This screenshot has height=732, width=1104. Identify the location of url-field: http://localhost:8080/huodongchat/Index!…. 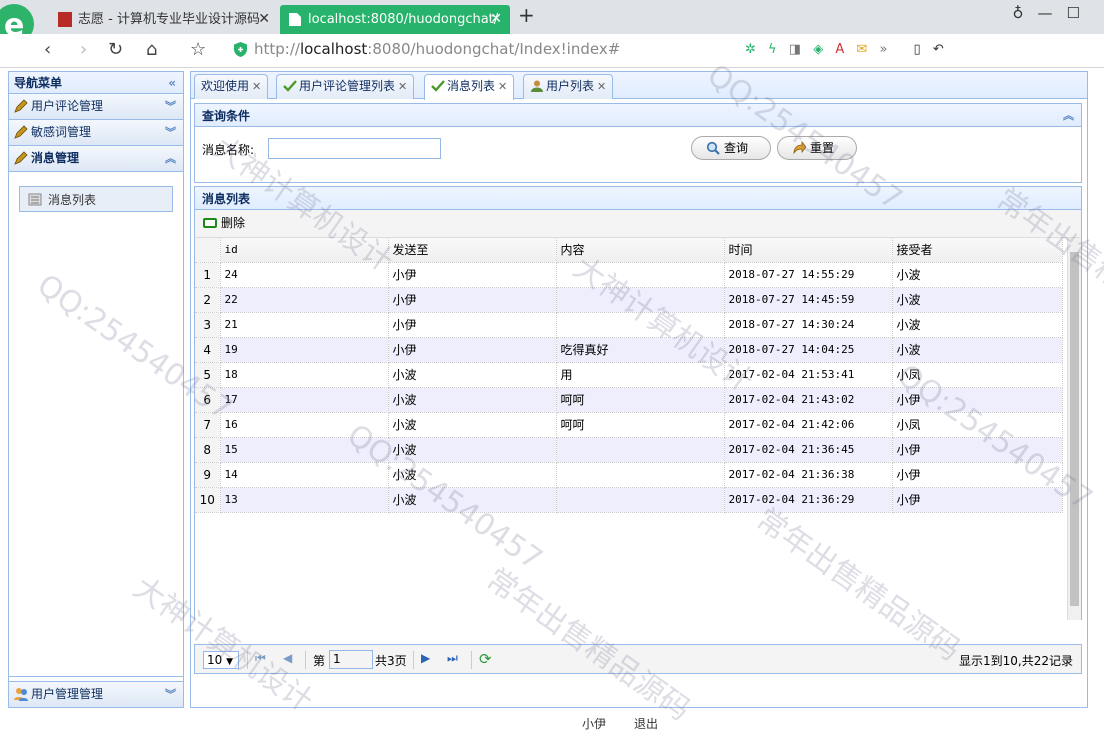
(478, 51).